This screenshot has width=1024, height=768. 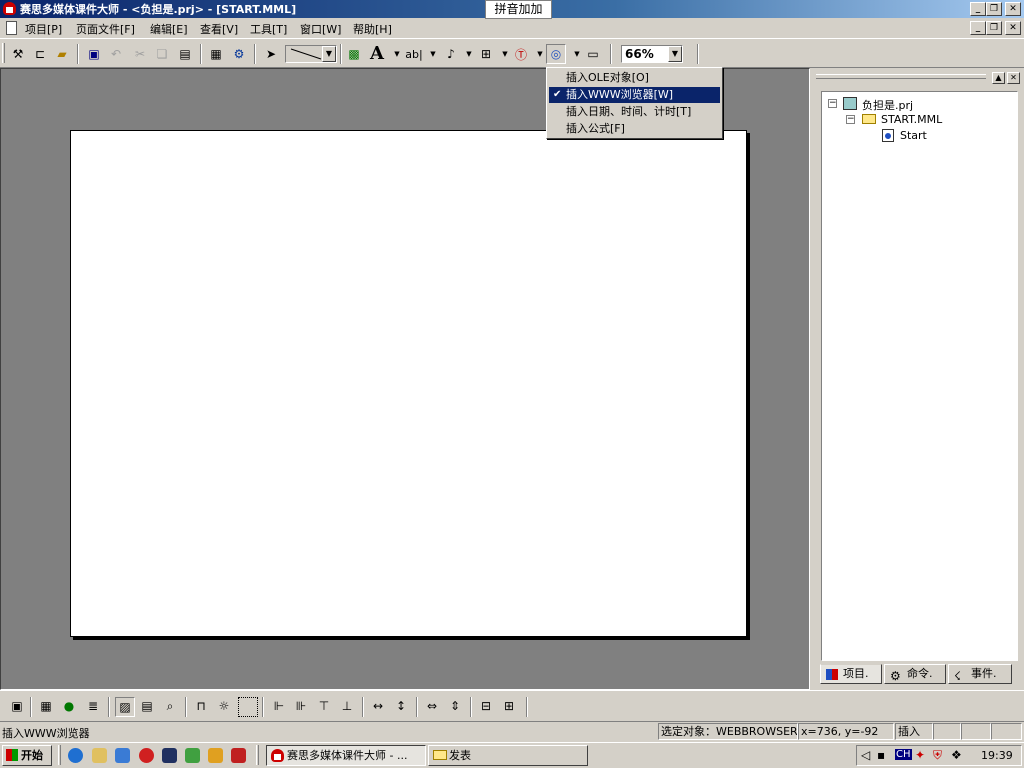 What do you see at coordinates (140, 54) in the screenshot?
I see `cut-icon: ✂` at bounding box center [140, 54].